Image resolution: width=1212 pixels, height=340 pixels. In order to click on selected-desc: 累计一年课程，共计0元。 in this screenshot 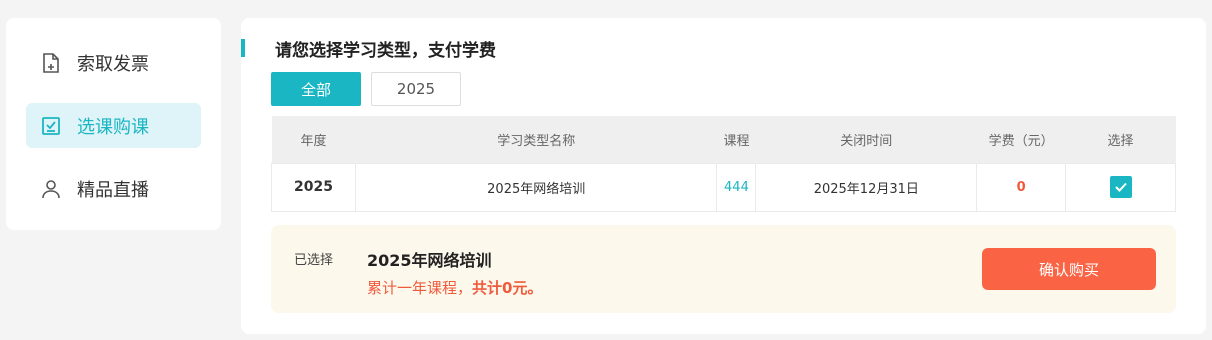, I will do `click(454, 287)`.